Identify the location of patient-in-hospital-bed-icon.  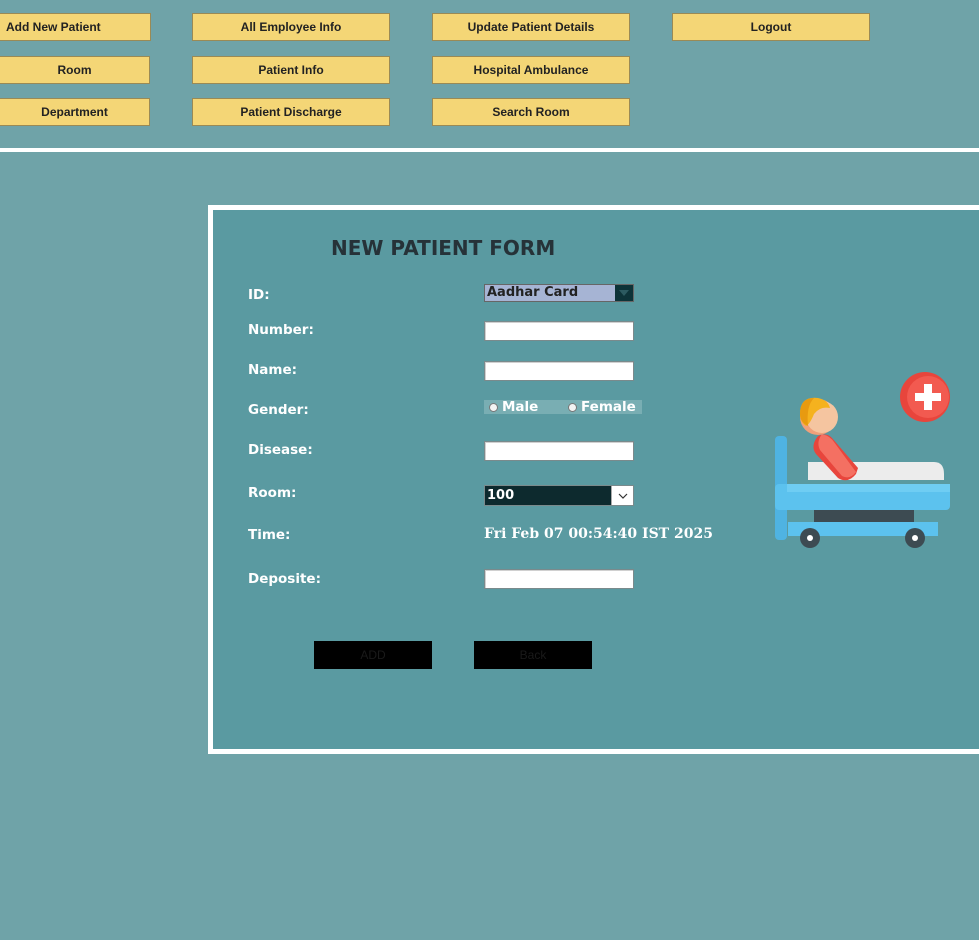
(862, 460).